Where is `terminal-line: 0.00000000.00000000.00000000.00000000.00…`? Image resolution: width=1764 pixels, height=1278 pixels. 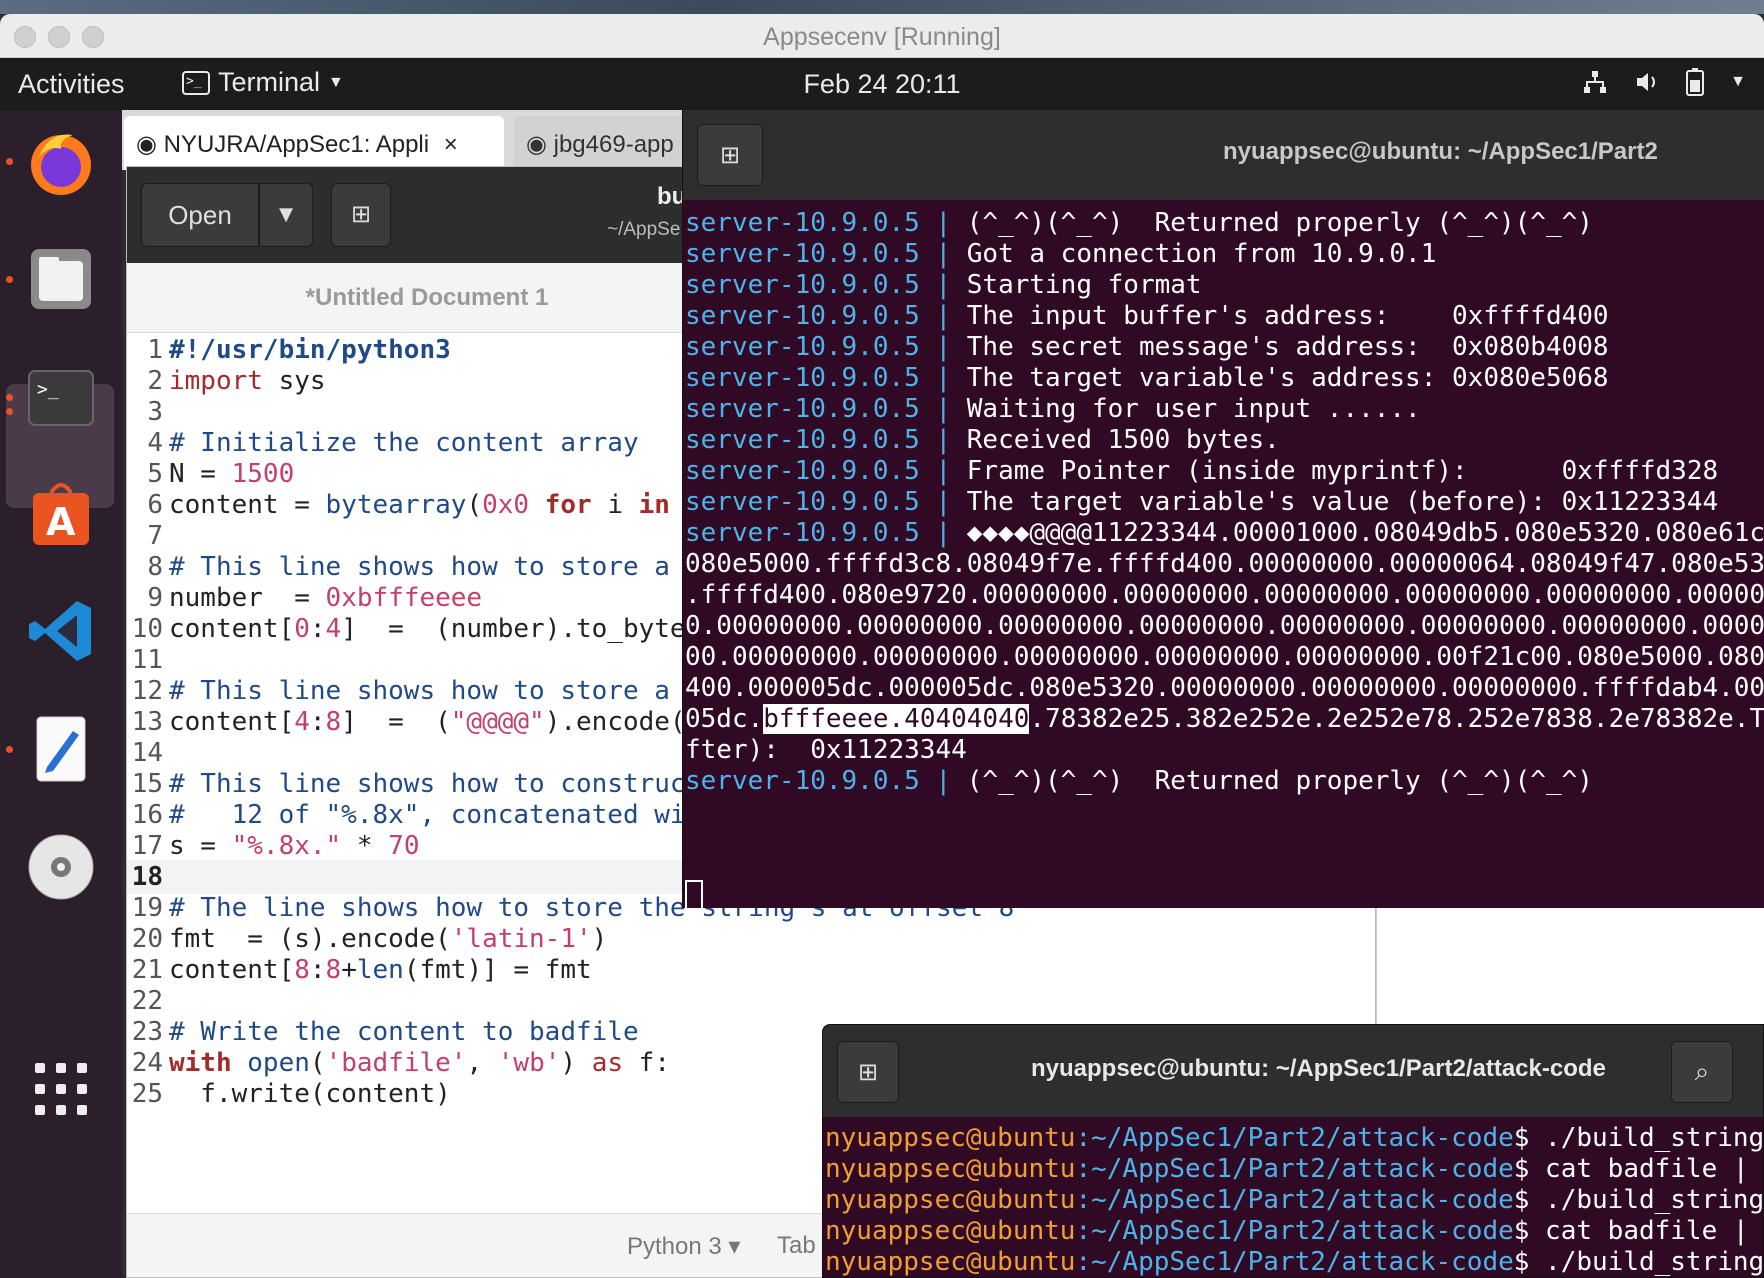
terminal-line: 0.00000000.00000000.00000000.00000000.00… is located at coordinates (1224, 626).